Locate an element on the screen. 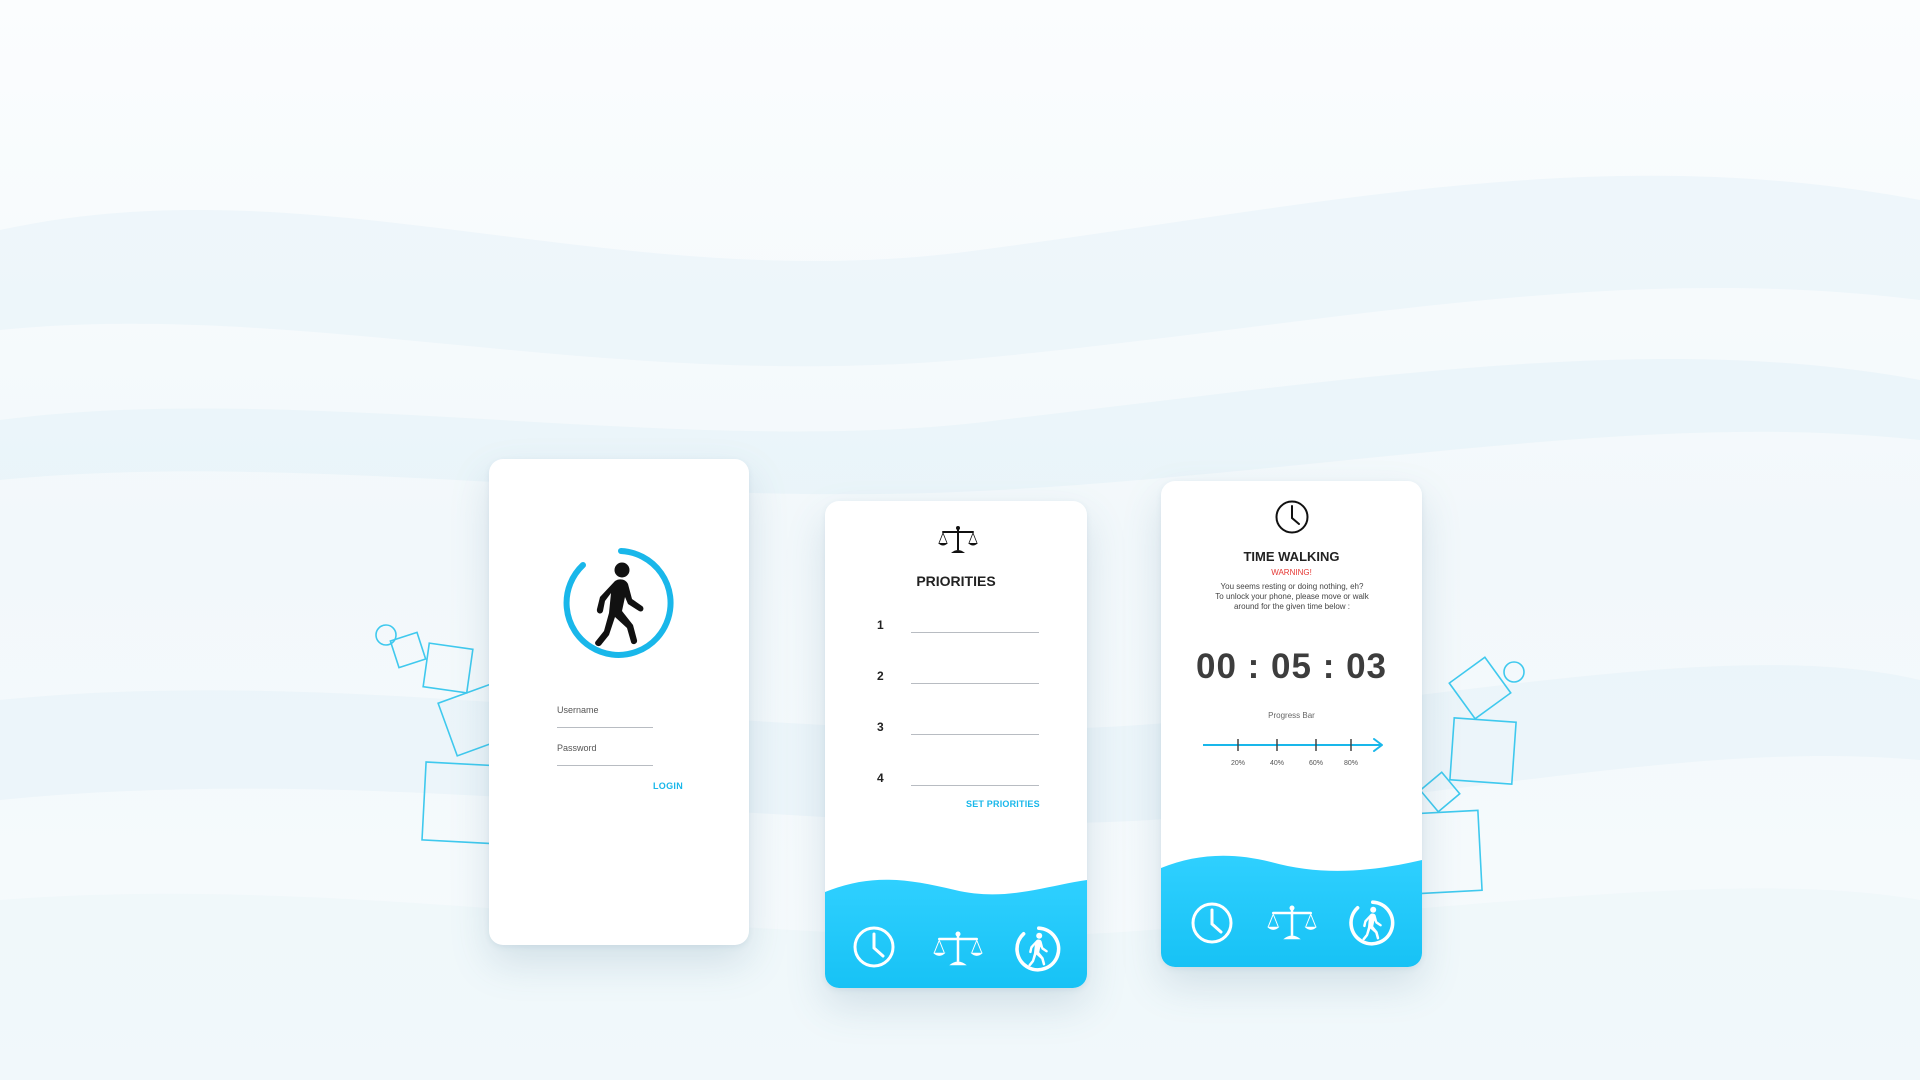 Image resolution: width=1920 pixels, height=1080 pixels. warning-text: WARNING! is located at coordinates (1291, 572).